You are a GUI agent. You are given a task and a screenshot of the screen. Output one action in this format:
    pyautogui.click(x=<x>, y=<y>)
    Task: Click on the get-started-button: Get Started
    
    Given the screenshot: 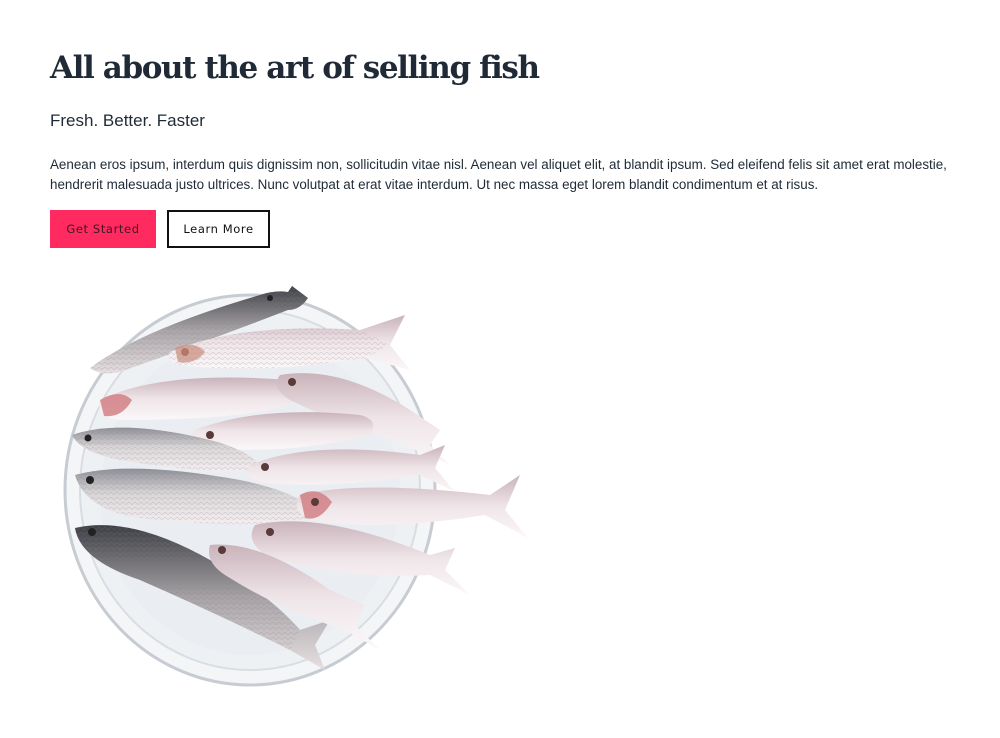 What is the action you would take?
    pyautogui.click(x=103, y=229)
    